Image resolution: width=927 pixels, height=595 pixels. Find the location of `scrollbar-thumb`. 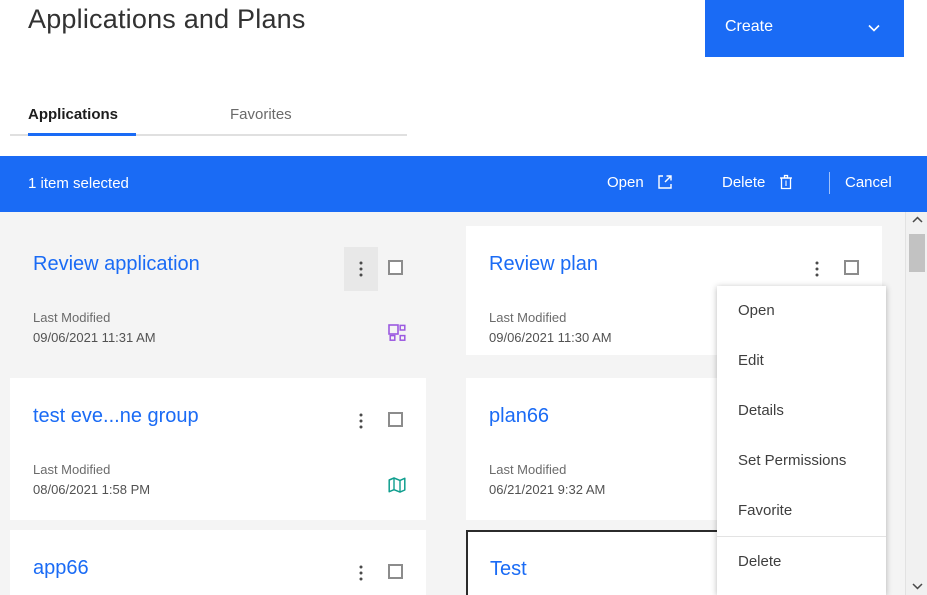

scrollbar-thumb is located at coordinates (917, 253).